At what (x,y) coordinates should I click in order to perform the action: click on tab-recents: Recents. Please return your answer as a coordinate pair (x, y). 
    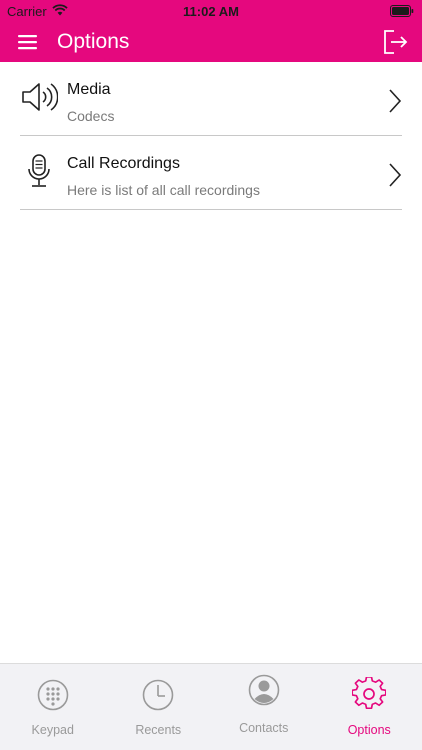
    Looking at the image, I should click on (159, 707).